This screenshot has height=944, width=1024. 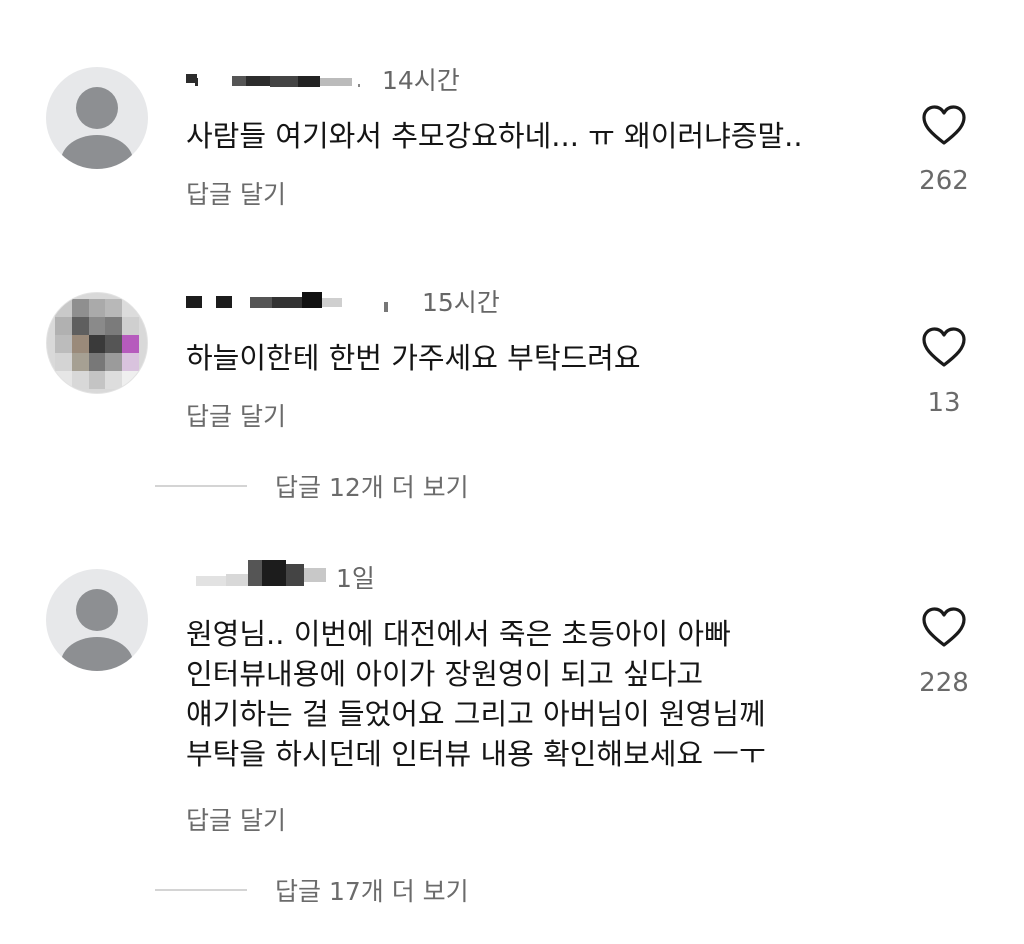 I want to click on view-more-replies-button: 답글 12개 더 보기, so click(x=312, y=486).